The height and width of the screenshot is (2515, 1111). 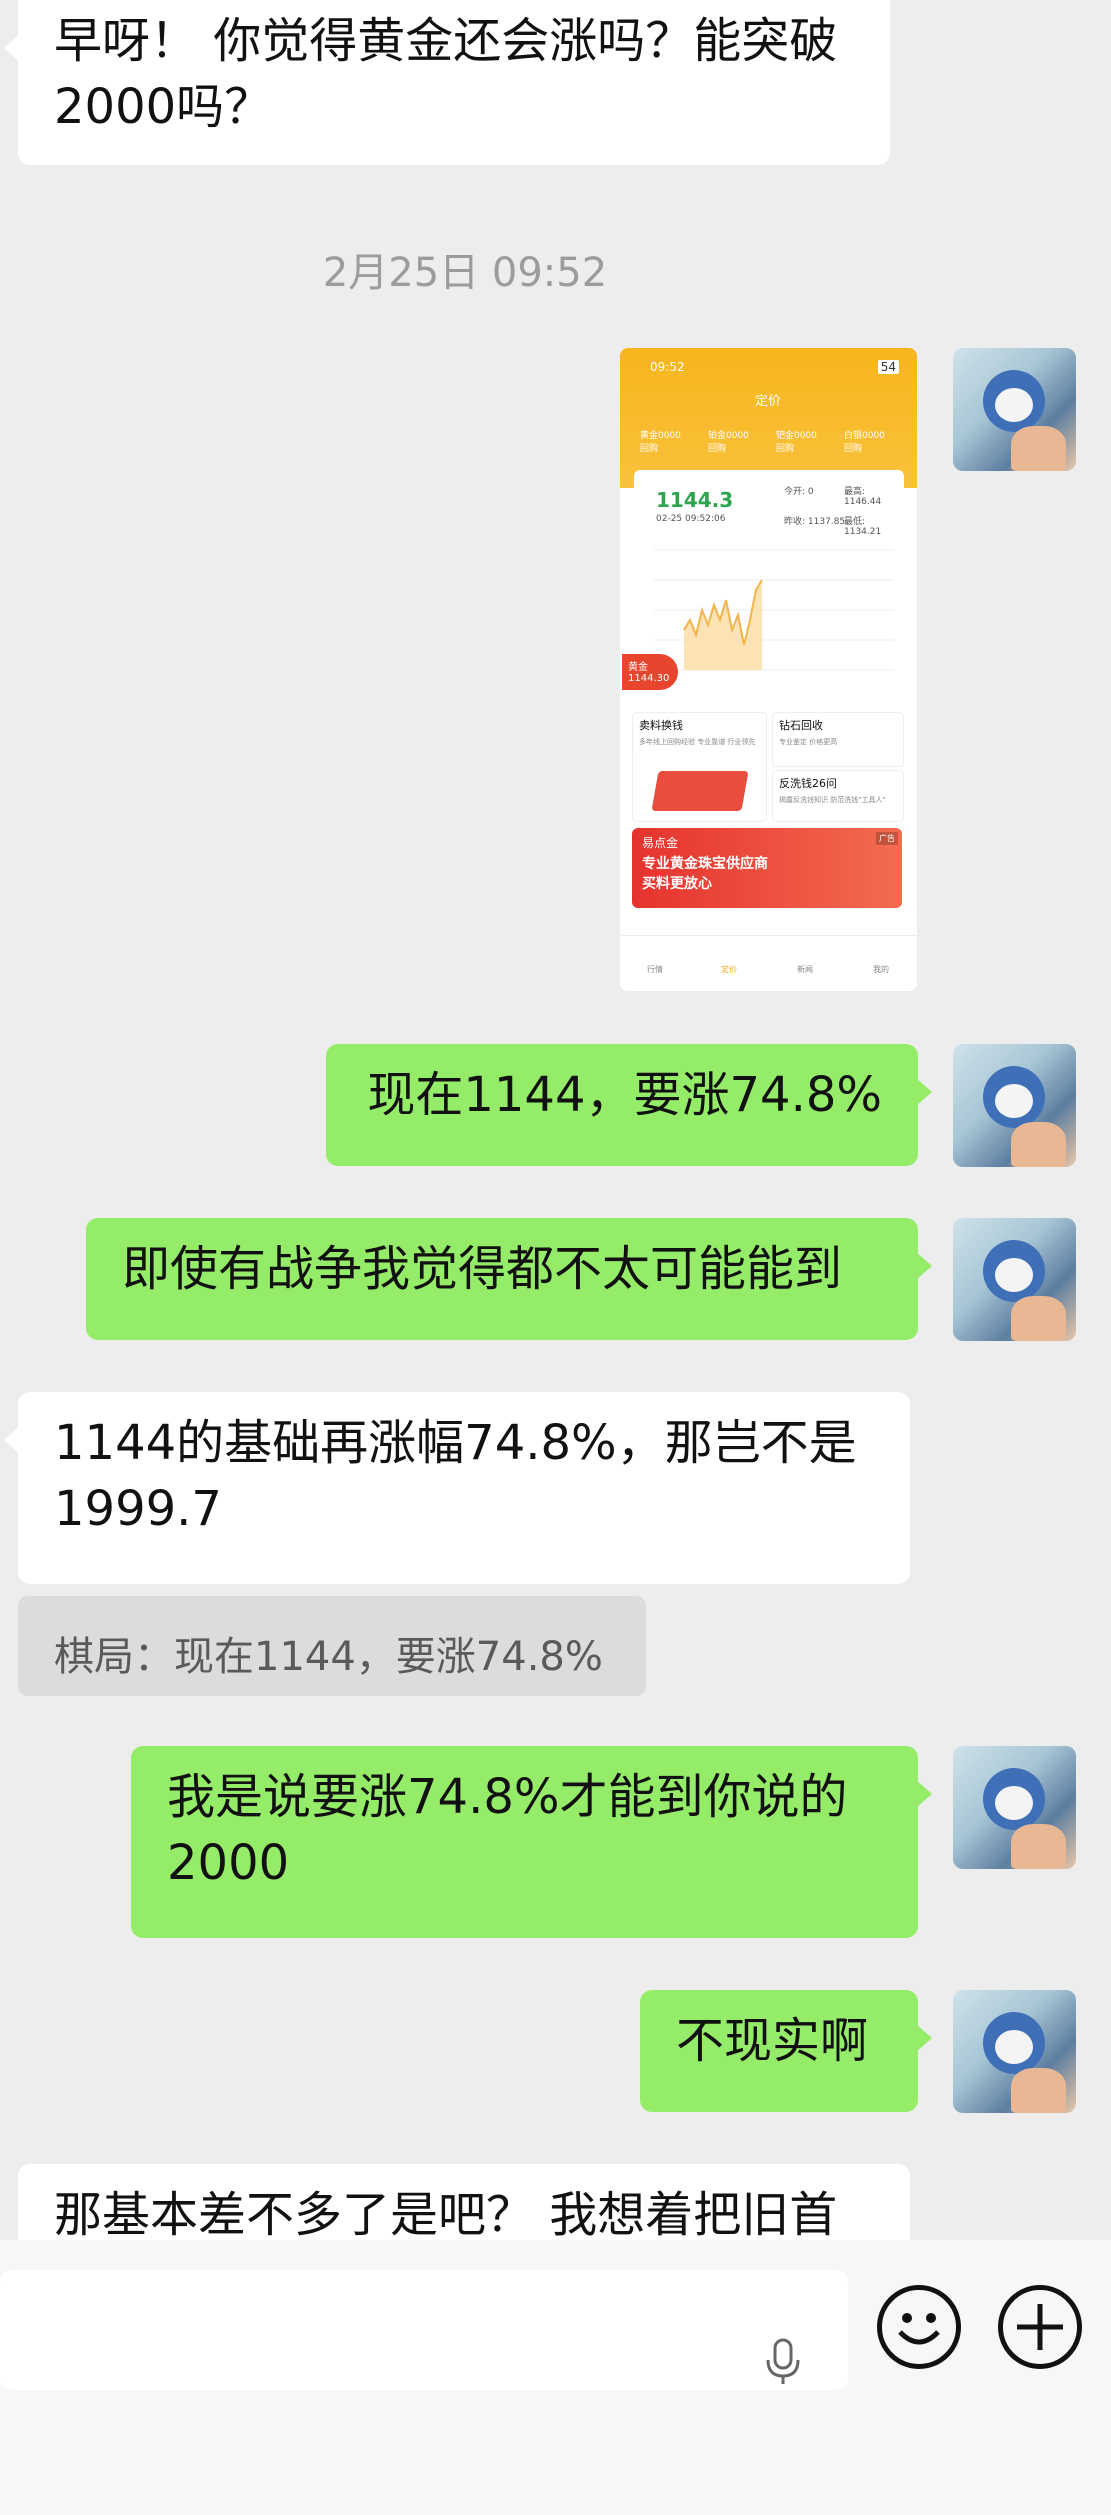 I want to click on ad-banner: 易点金 专业黄金珠宝供应商 买料更放心 广告, so click(x=767, y=868).